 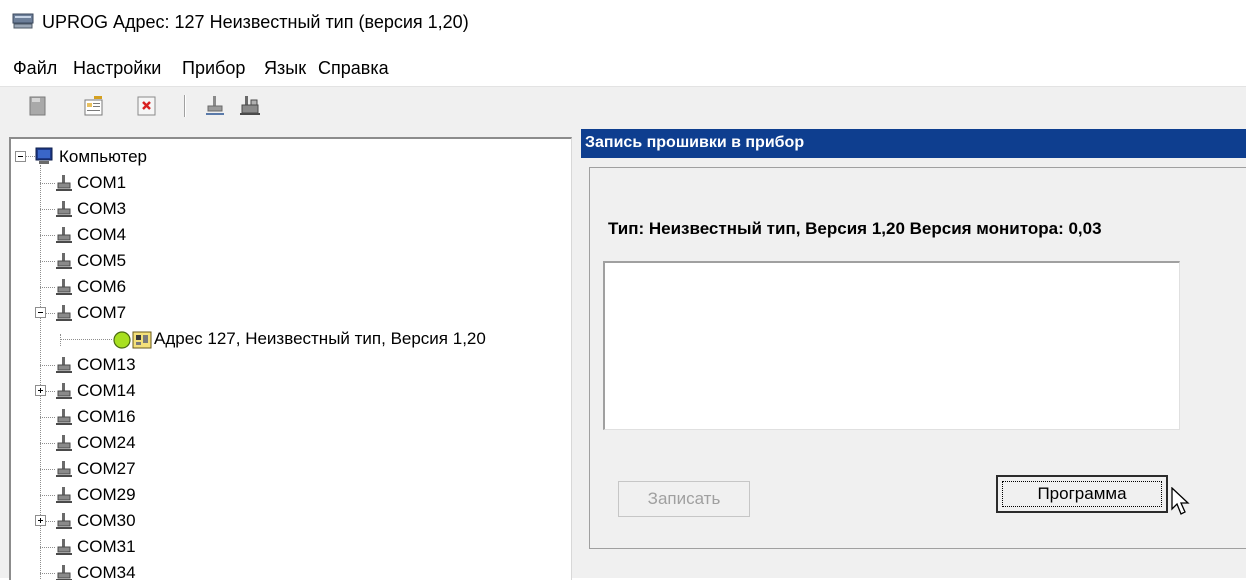 What do you see at coordinates (281, 183) in the screenshot?
I see `tree-item-com1: COM1` at bounding box center [281, 183].